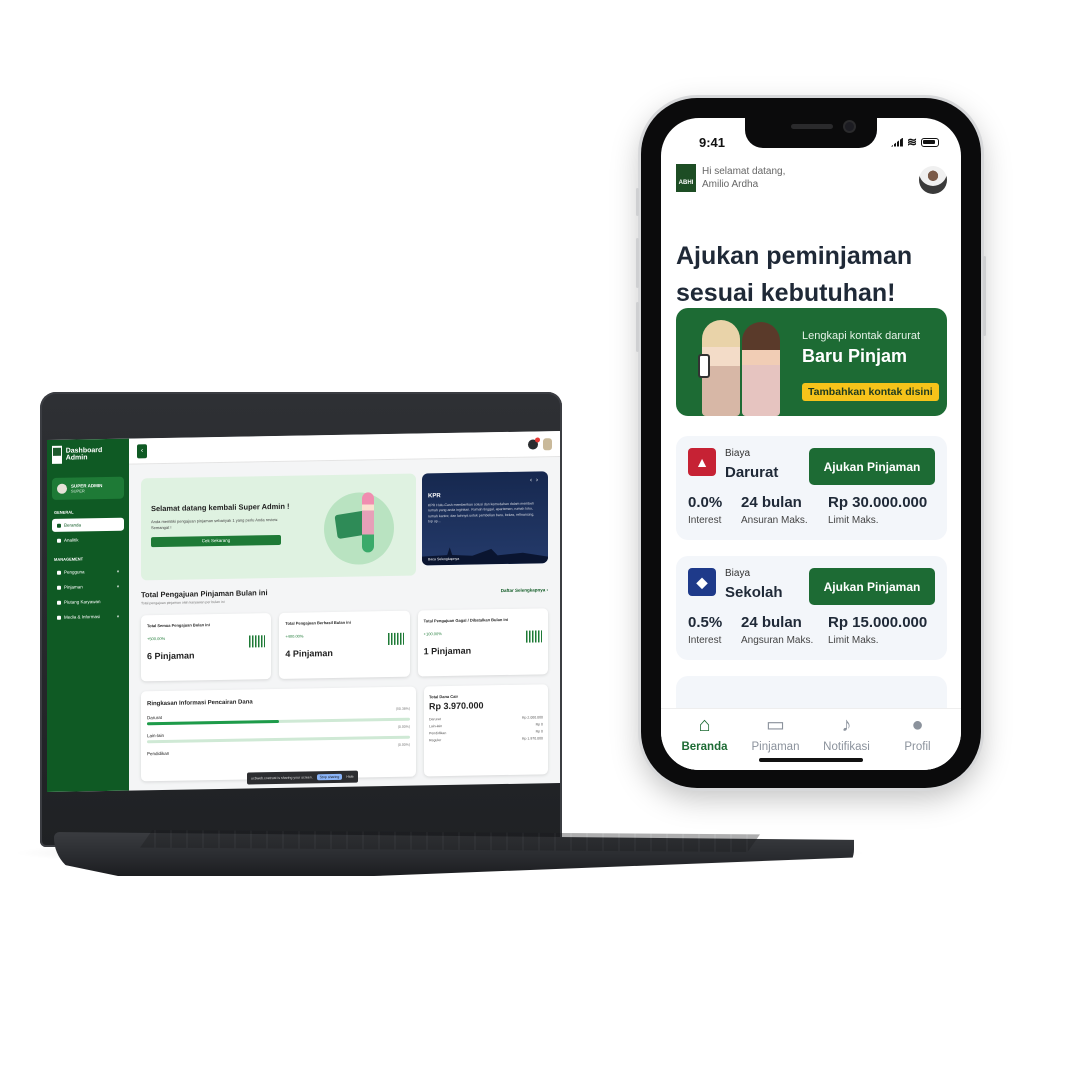 The height and width of the screenshot is (1080, 1080). I want to click on card-icon: ▭, so click(775, 725).